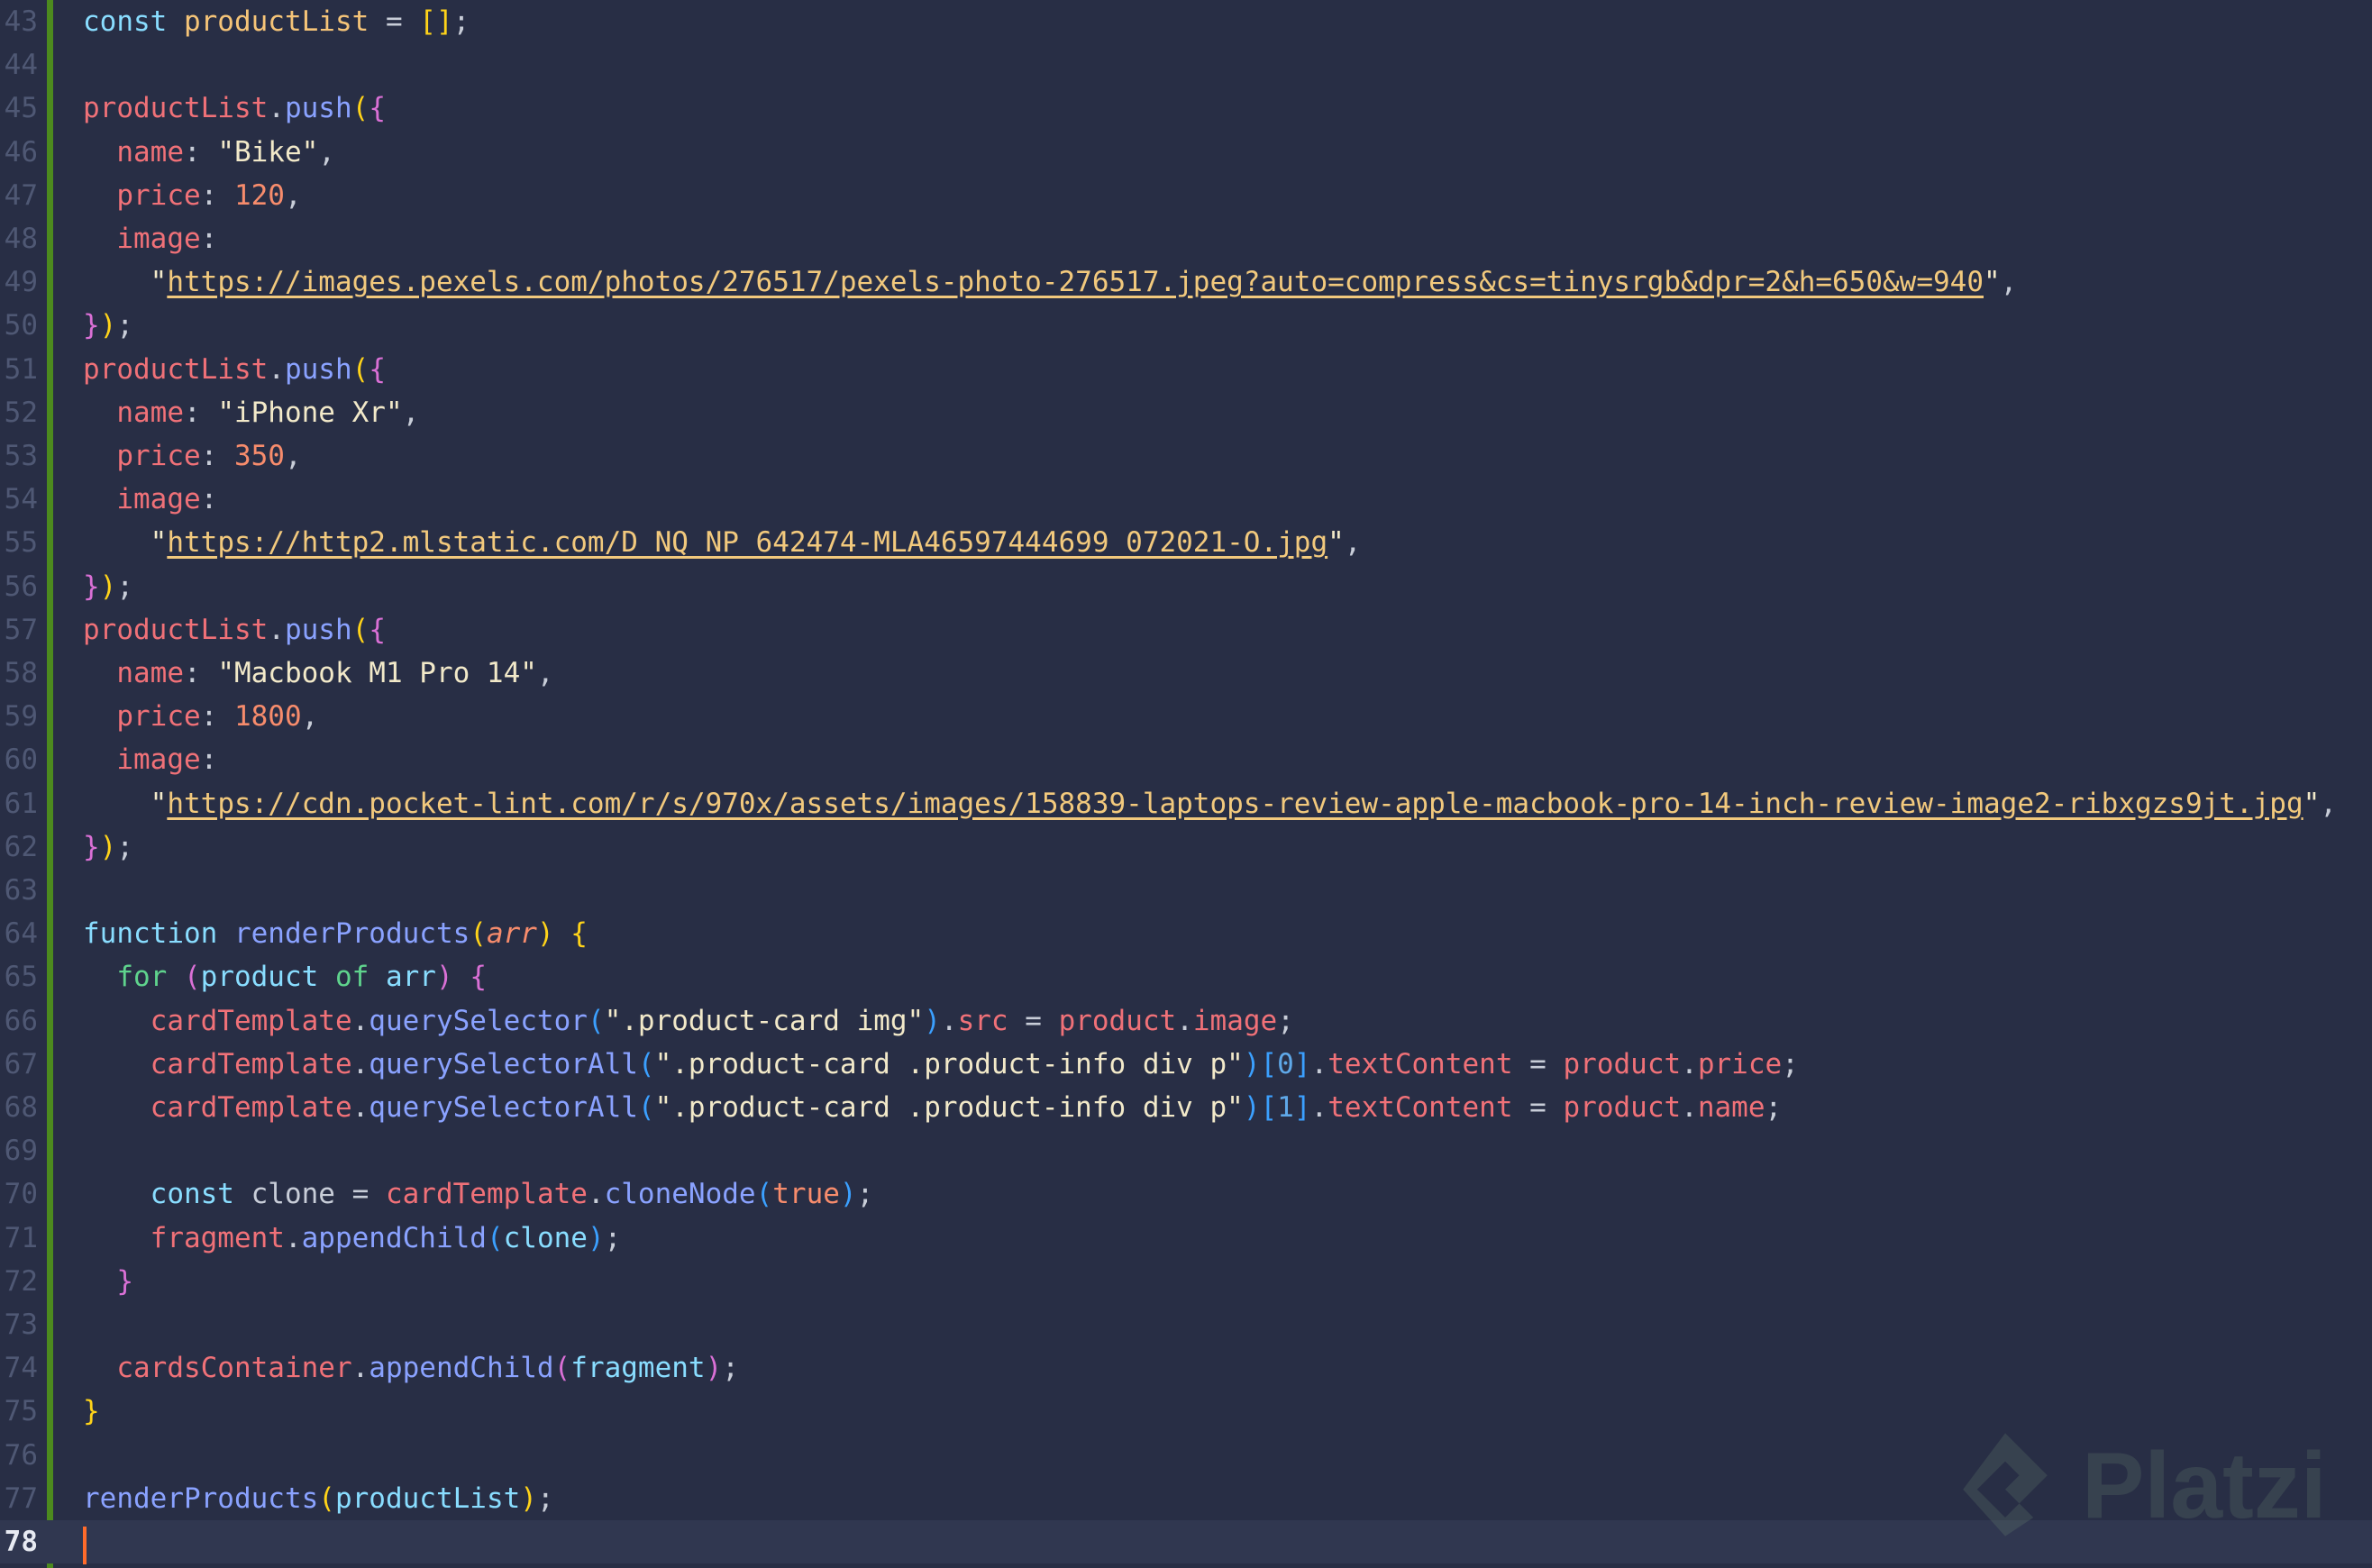 The height and width of the screenshot is (1568, 2372). I want to click on code-line: 71 fragment.appendChild(clone);, so click(1186, 1238).